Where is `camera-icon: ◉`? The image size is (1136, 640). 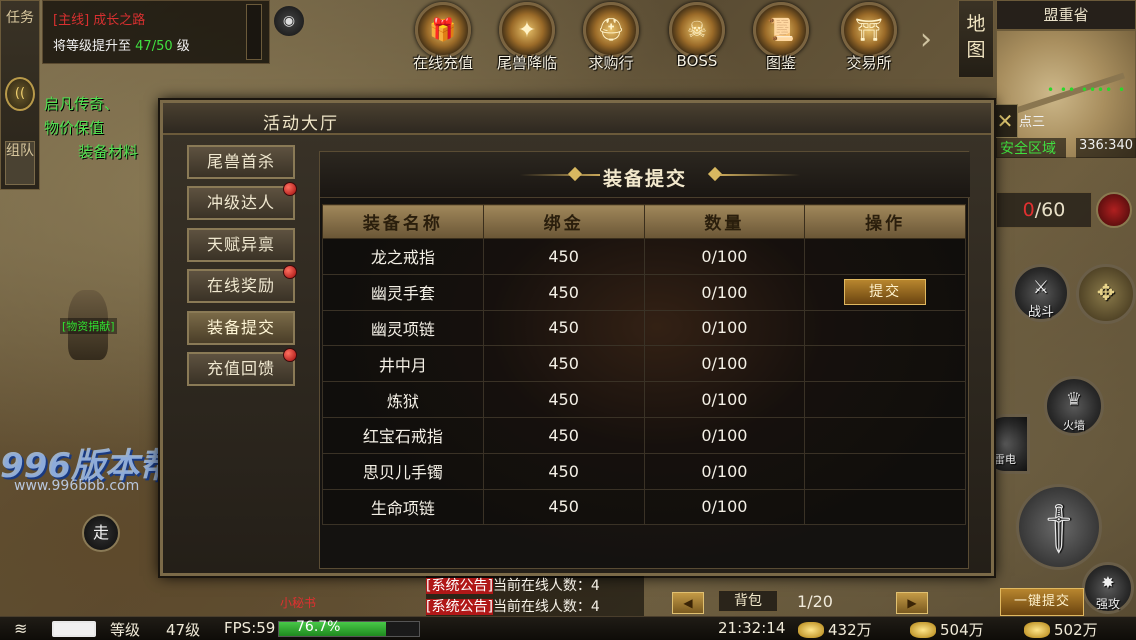 camera-icon: ◉ is located at coordinates (289, 21).